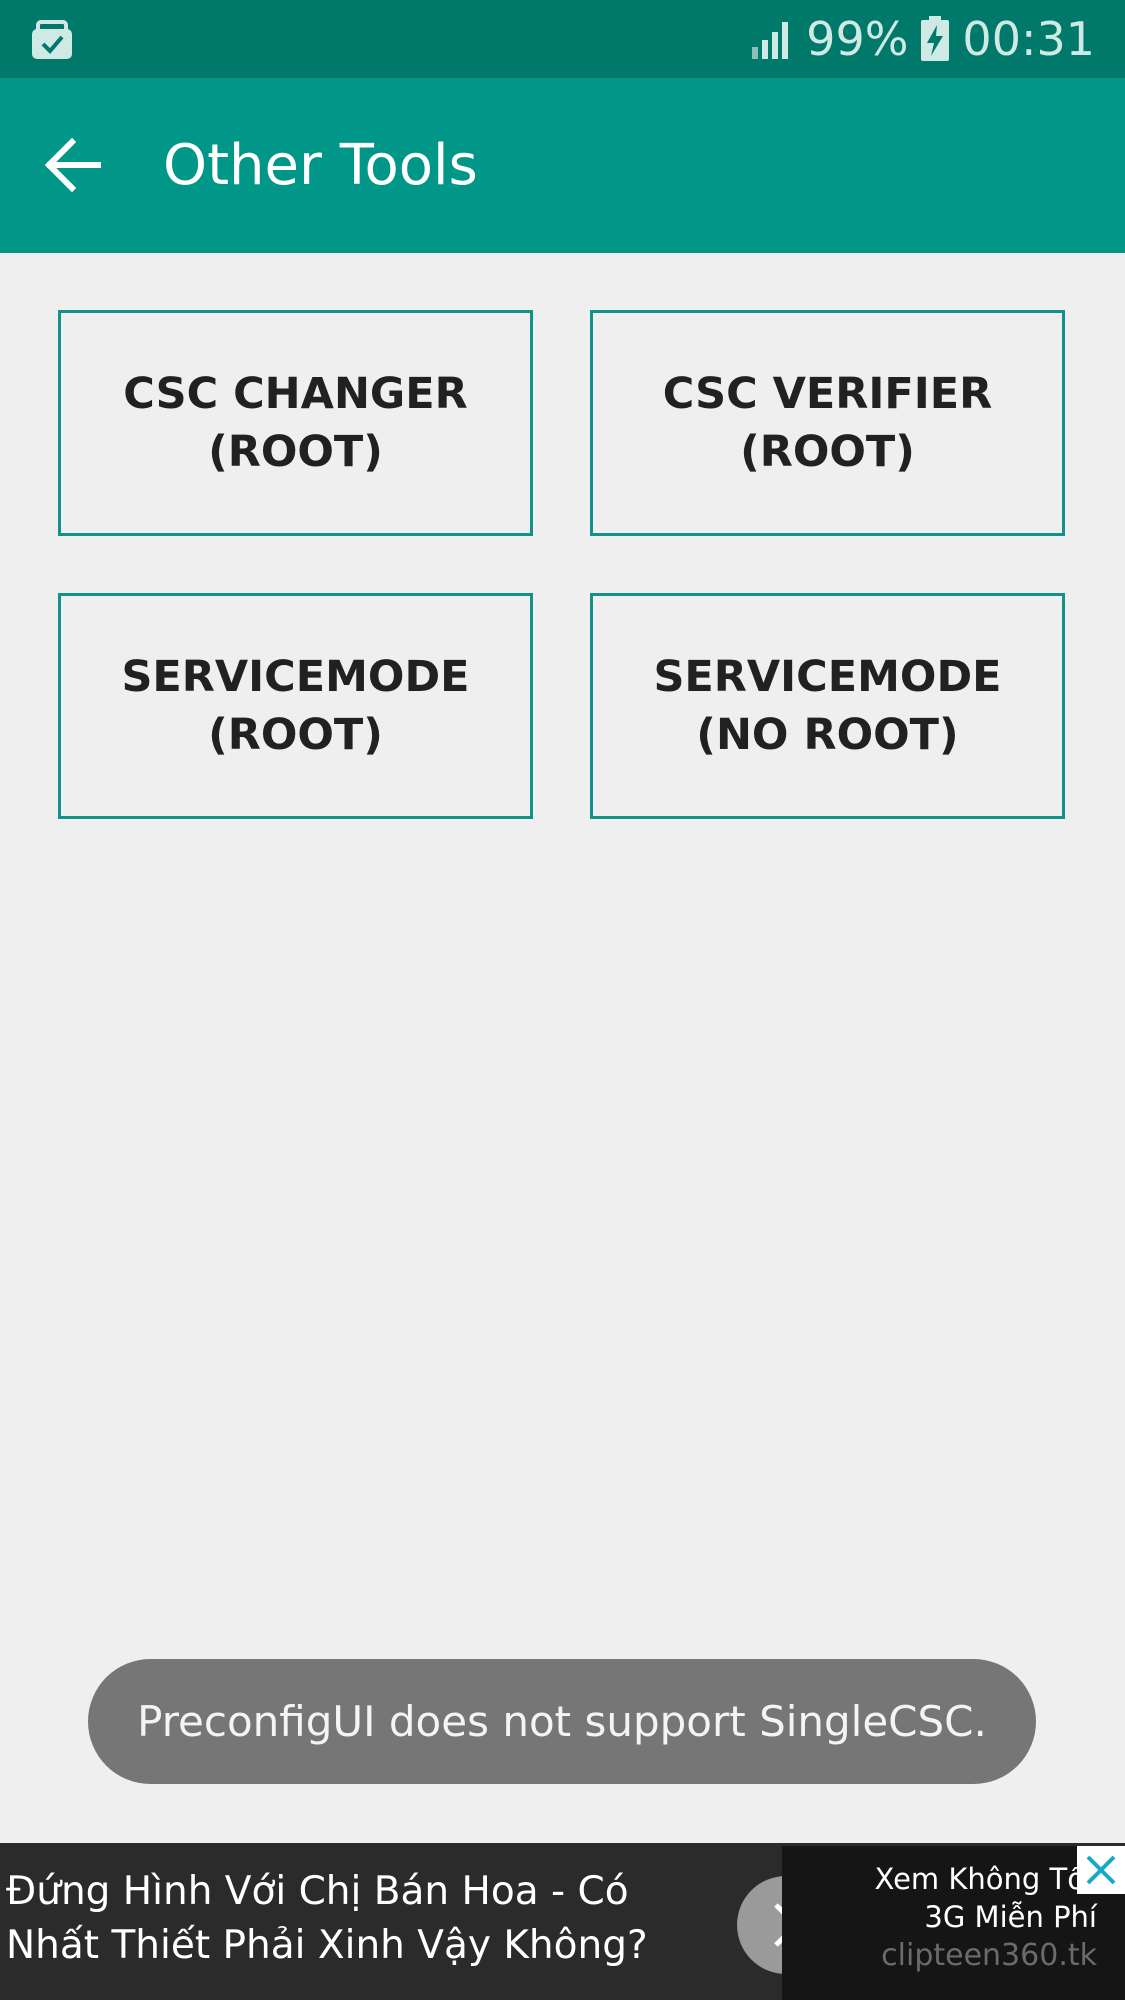 Image resolution: width=1125 pixels, height=2000 pixels. What do you see at coordinates (935, 38) in the screenshot?
I see `battery-charging-icon` at bounding box center [935, 38].